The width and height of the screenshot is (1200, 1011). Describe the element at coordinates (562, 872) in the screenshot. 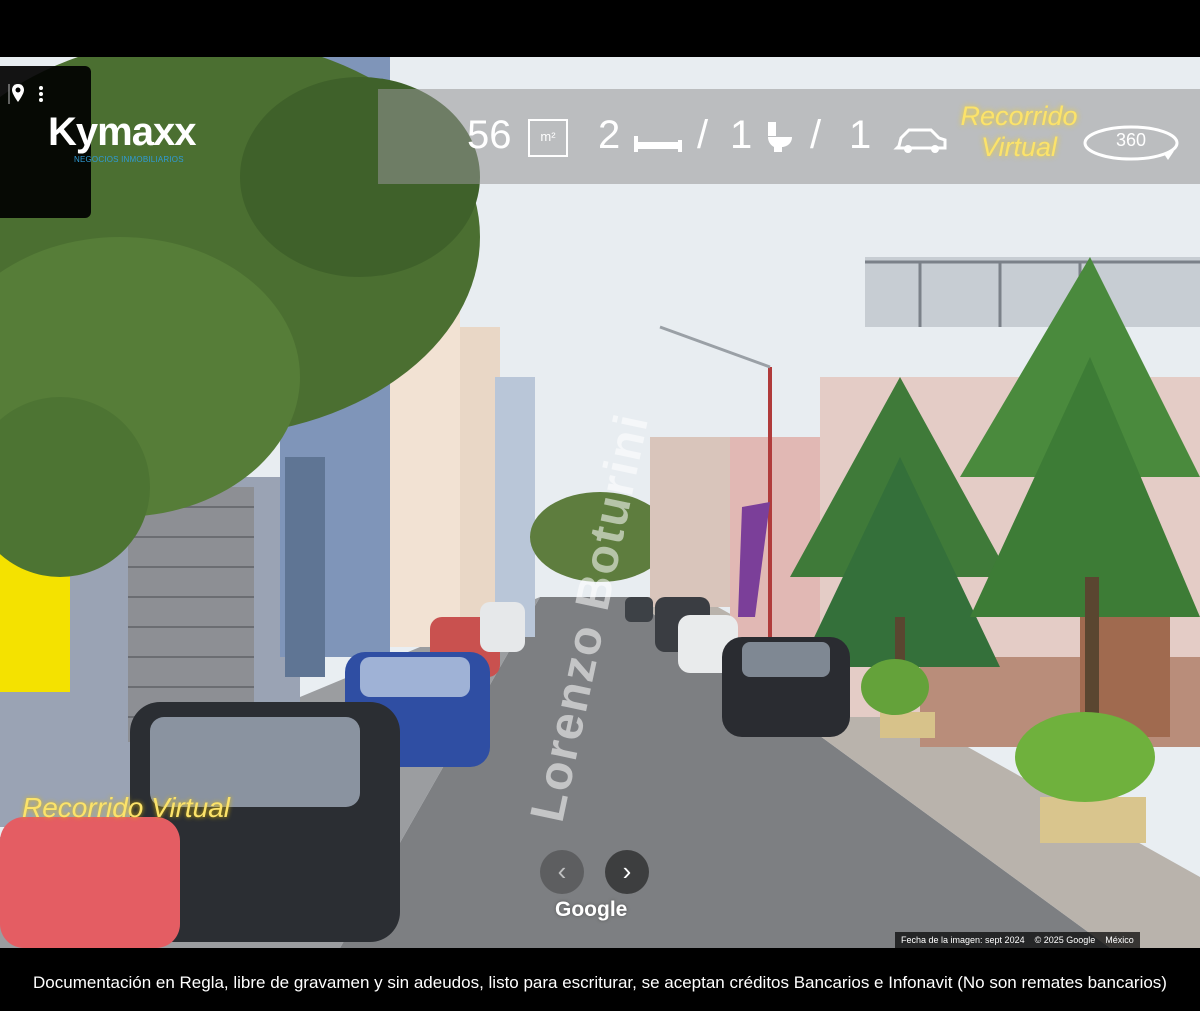

I see `nav-back-arrow: ‹` at that location.